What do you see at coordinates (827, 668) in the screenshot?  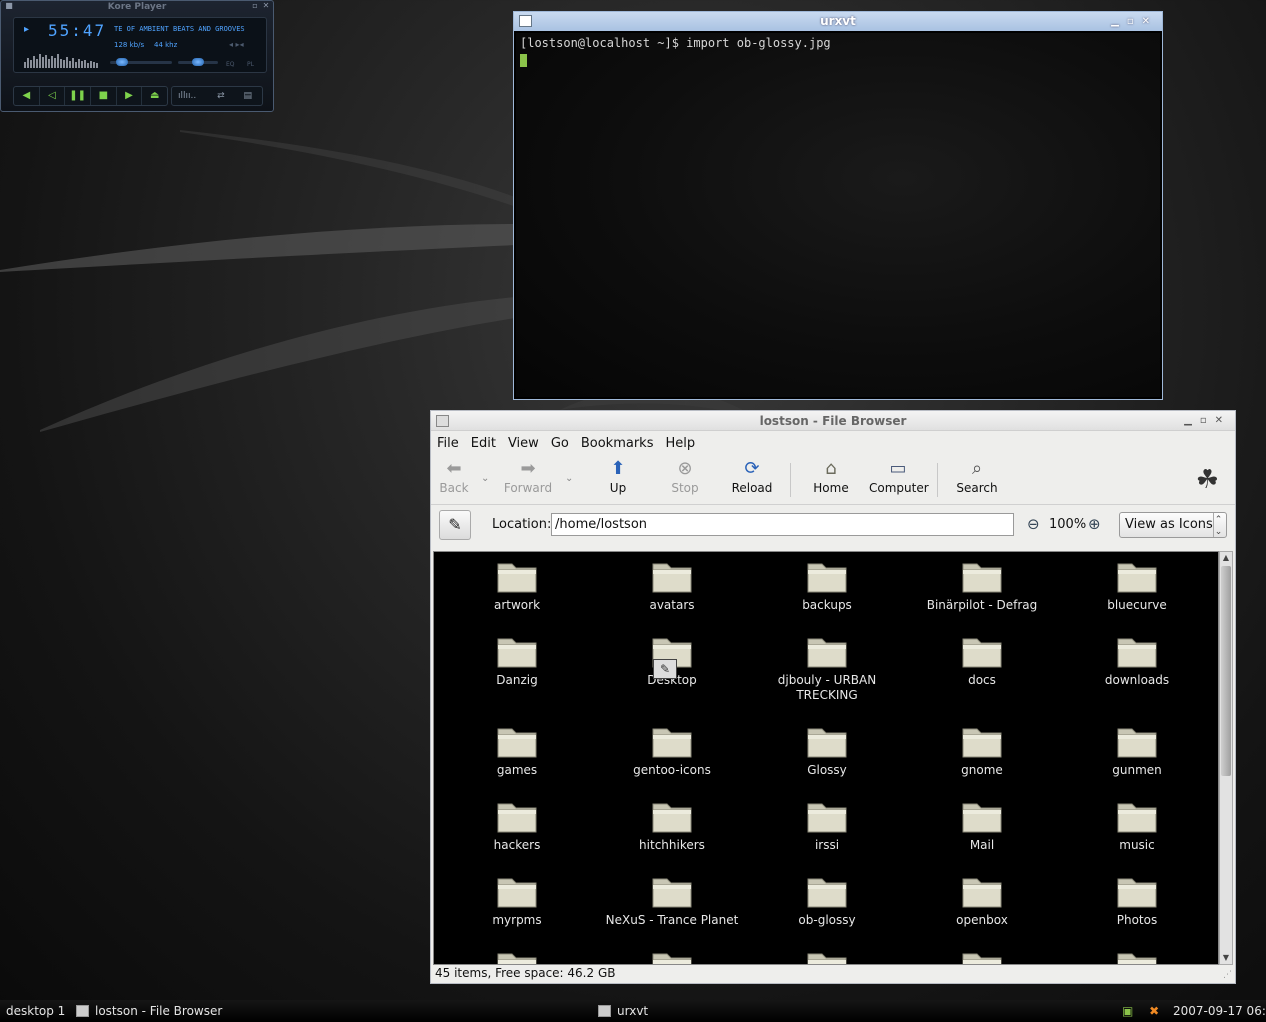 I see `folder-item: djbouly - URBAN TRECKING` at bounding box center [827, 668].